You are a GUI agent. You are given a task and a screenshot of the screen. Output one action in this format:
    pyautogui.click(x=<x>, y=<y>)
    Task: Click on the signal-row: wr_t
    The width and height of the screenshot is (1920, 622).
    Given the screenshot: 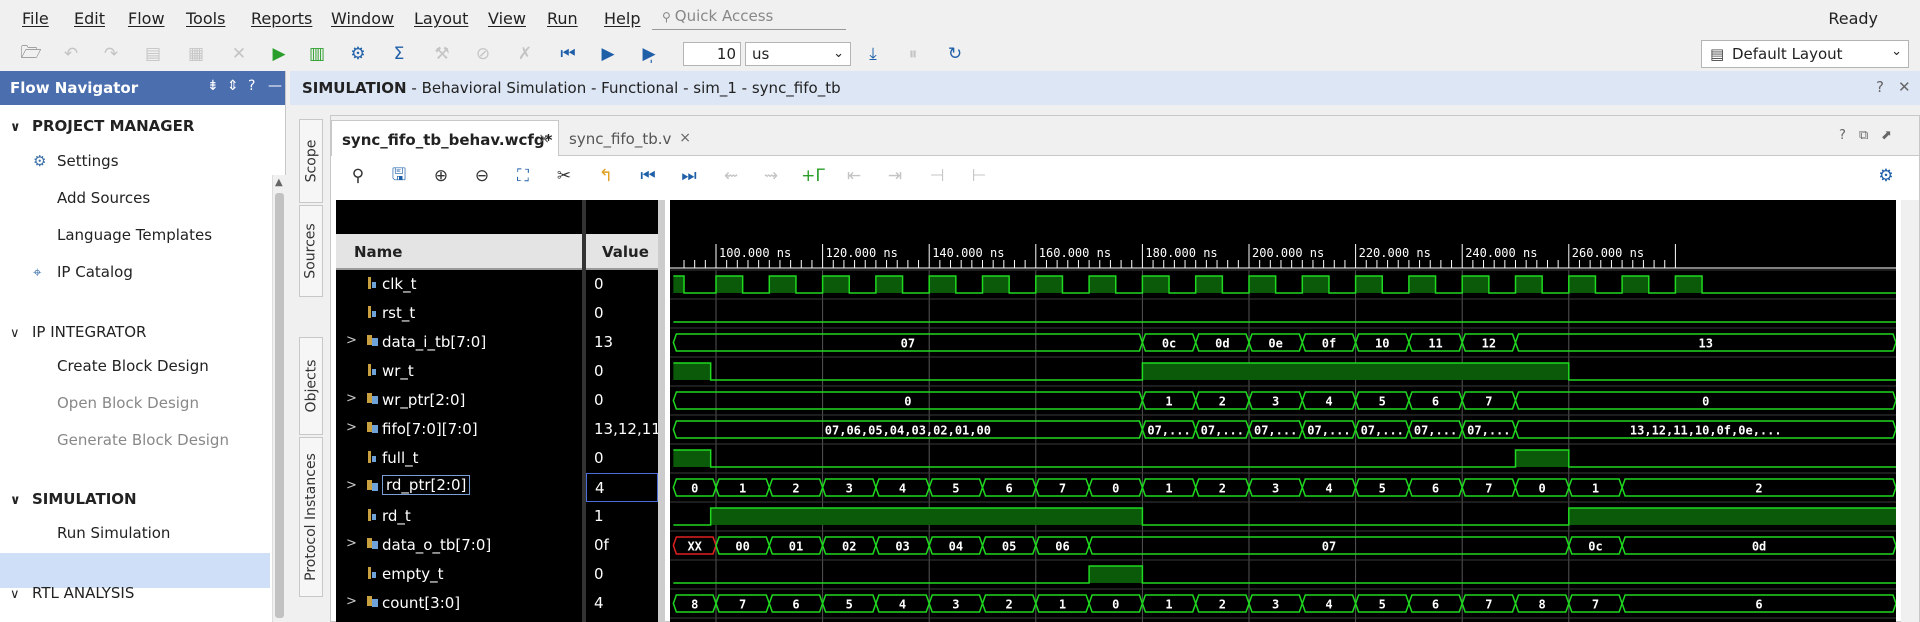 What is the action you would take?
    pyautogui.click(x=459, y=371)
    